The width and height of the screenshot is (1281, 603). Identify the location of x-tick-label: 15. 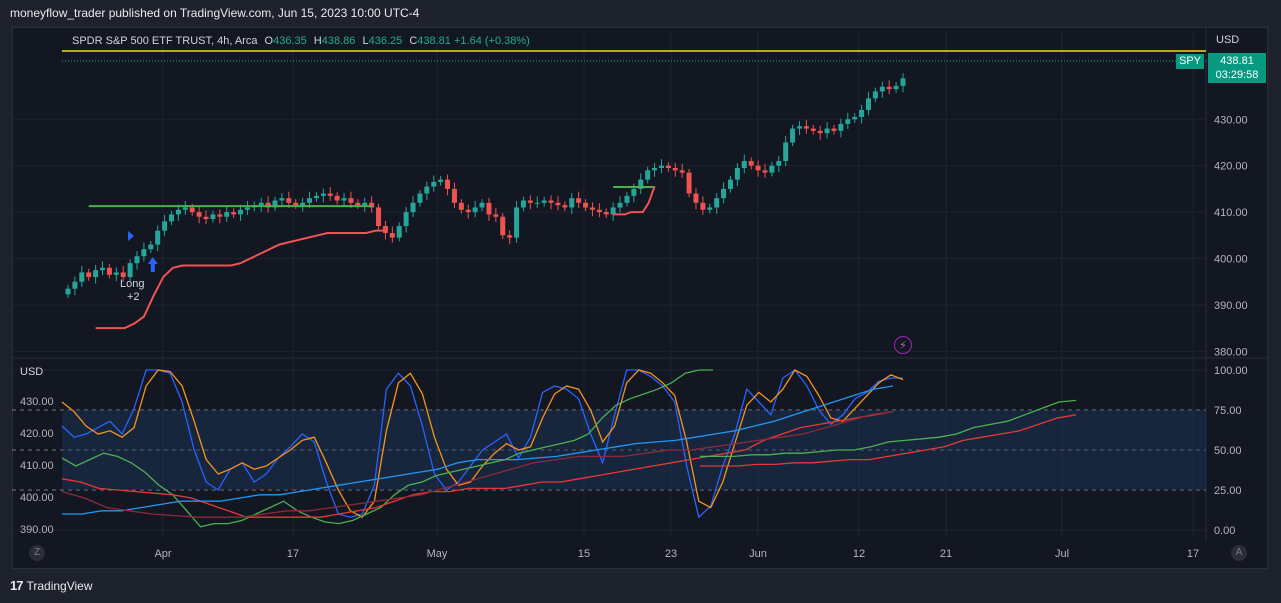
(584, 554).